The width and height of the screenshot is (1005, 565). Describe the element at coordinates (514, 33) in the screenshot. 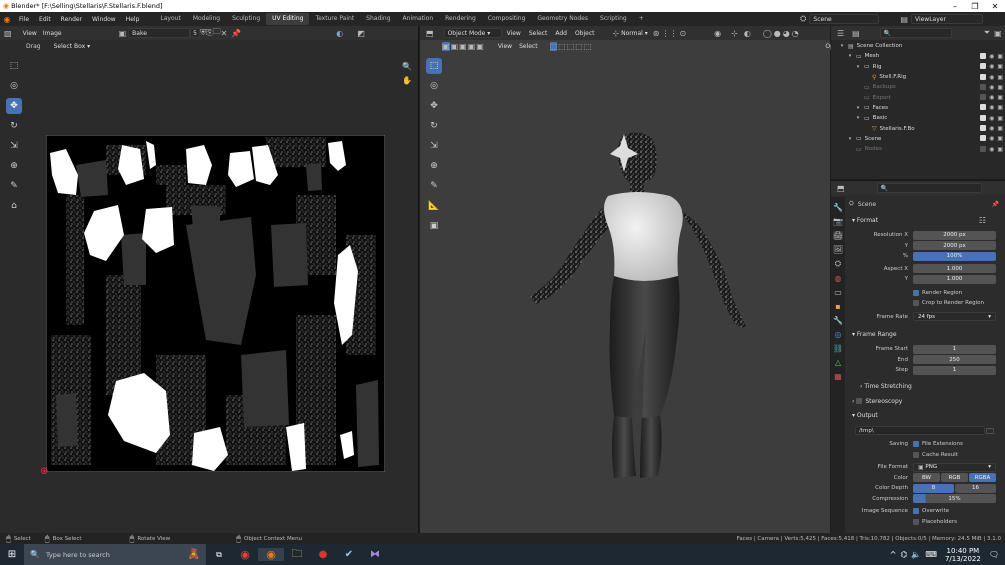

I see `menu-view-3d: View` at that location.